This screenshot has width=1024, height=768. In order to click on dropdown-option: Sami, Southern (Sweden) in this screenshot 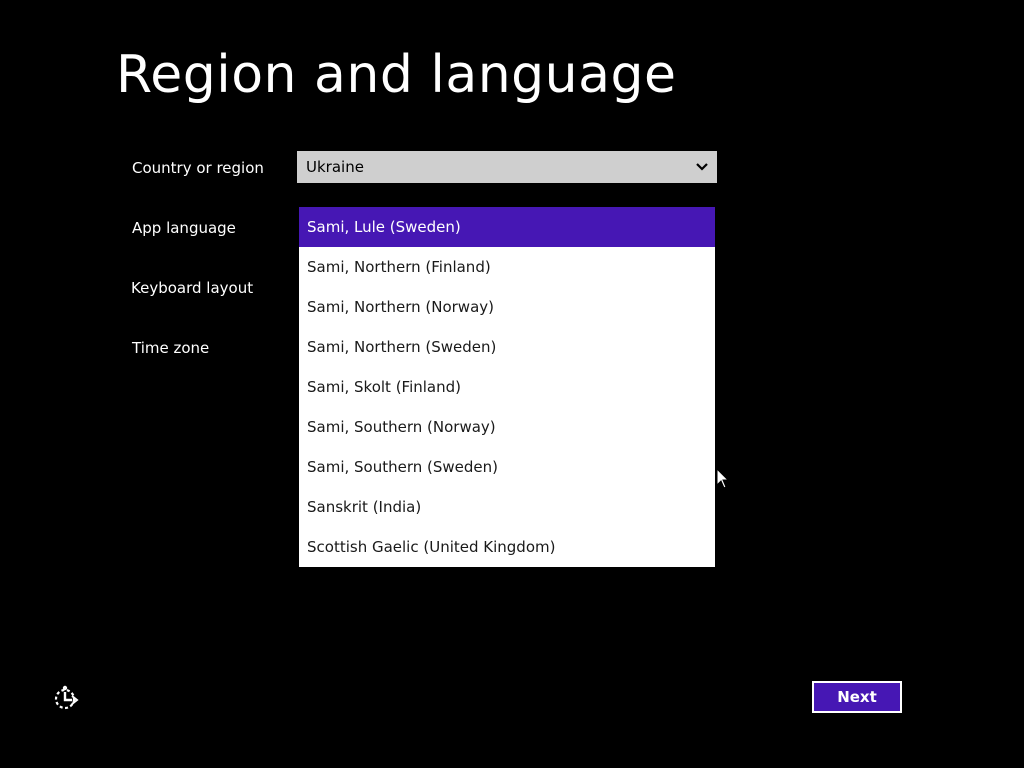, I will do `click(507, 467)`.